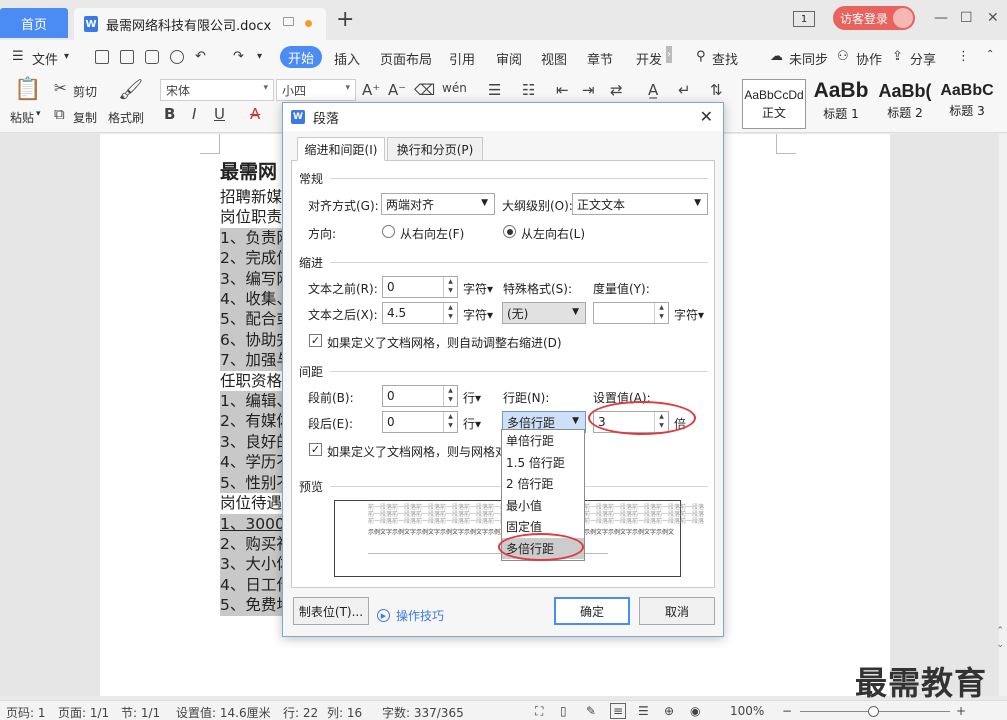 The height and width of the screenshot is (720, 1007). What do you see at coordinates (725, 58) in the screenshot?
I see `menu-search: 查找` at bounding box center [725, 58].